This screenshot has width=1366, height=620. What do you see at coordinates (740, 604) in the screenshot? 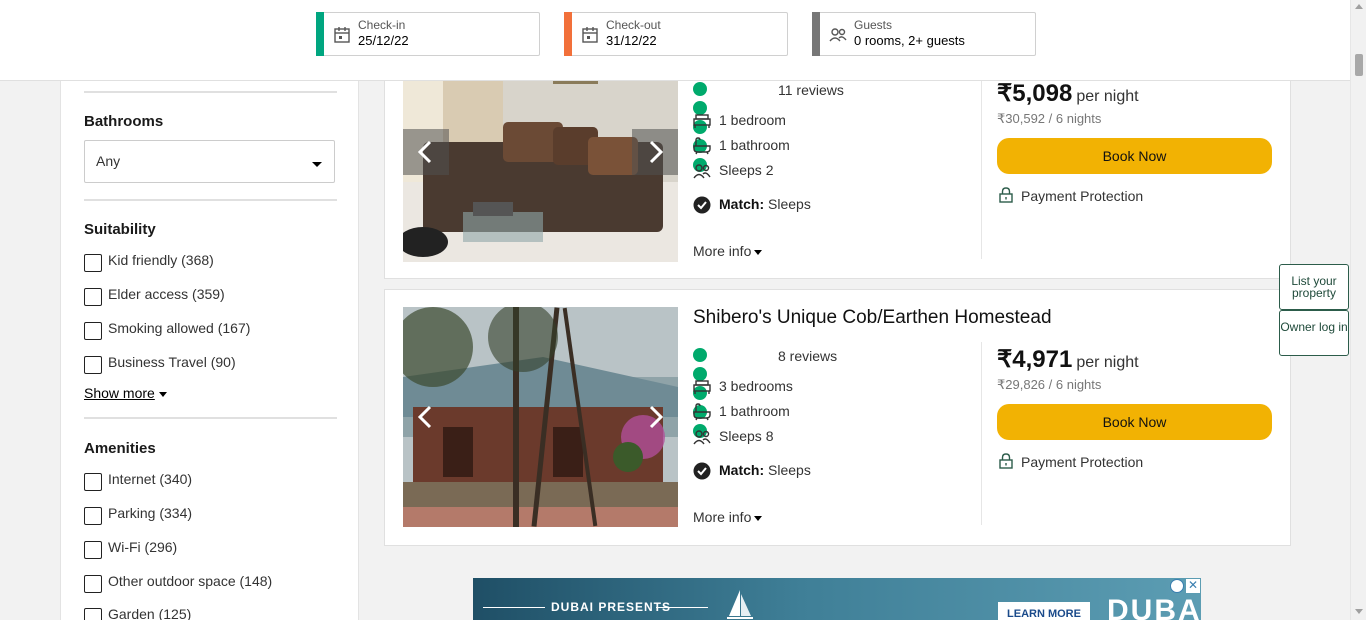
I see `sailboat-icon` at bounding box center [740, 604].